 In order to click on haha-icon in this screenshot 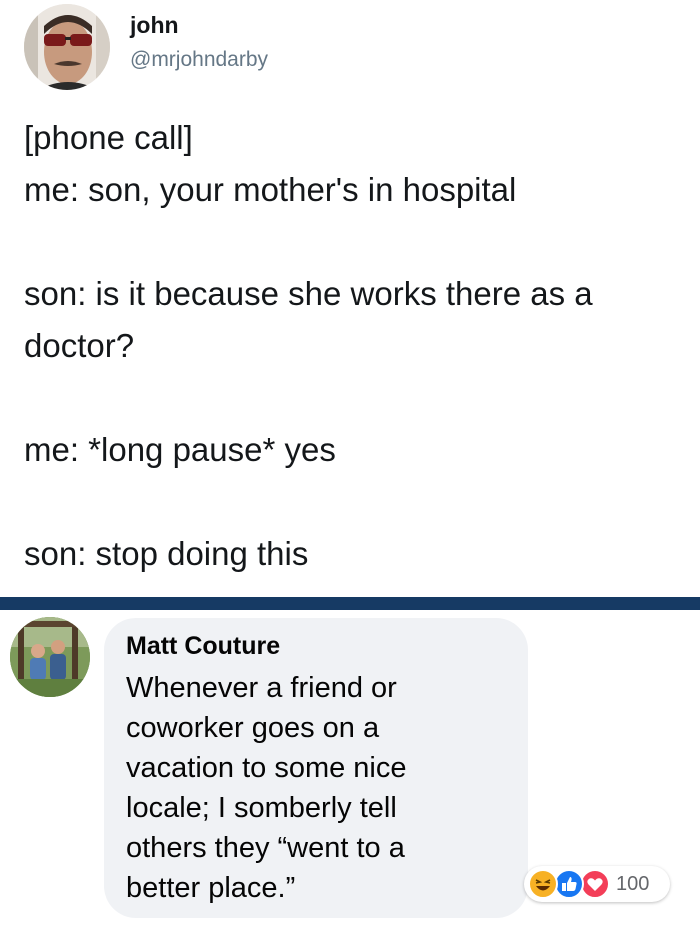, I will do `click(543, 884)`.